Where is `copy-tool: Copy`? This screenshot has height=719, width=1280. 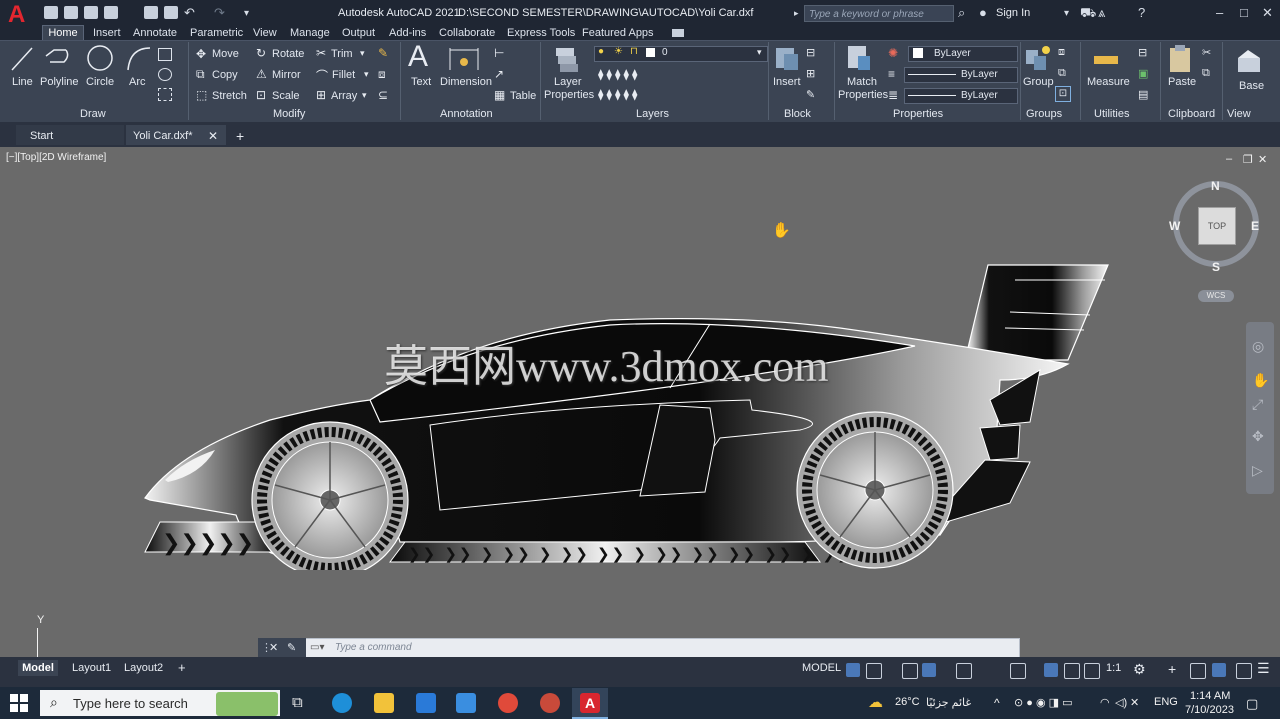 copy-tool: Copy is located at coordinates (225, 75).